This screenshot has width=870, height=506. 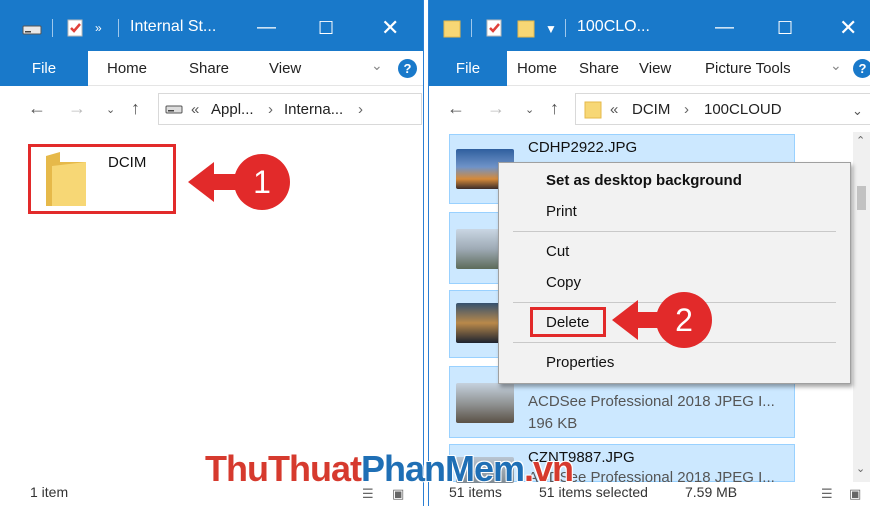 I want to click on navigation-bar: ← → ⌄ ↑ « Appl... › Interna... ›, so click(x=211, y=109).